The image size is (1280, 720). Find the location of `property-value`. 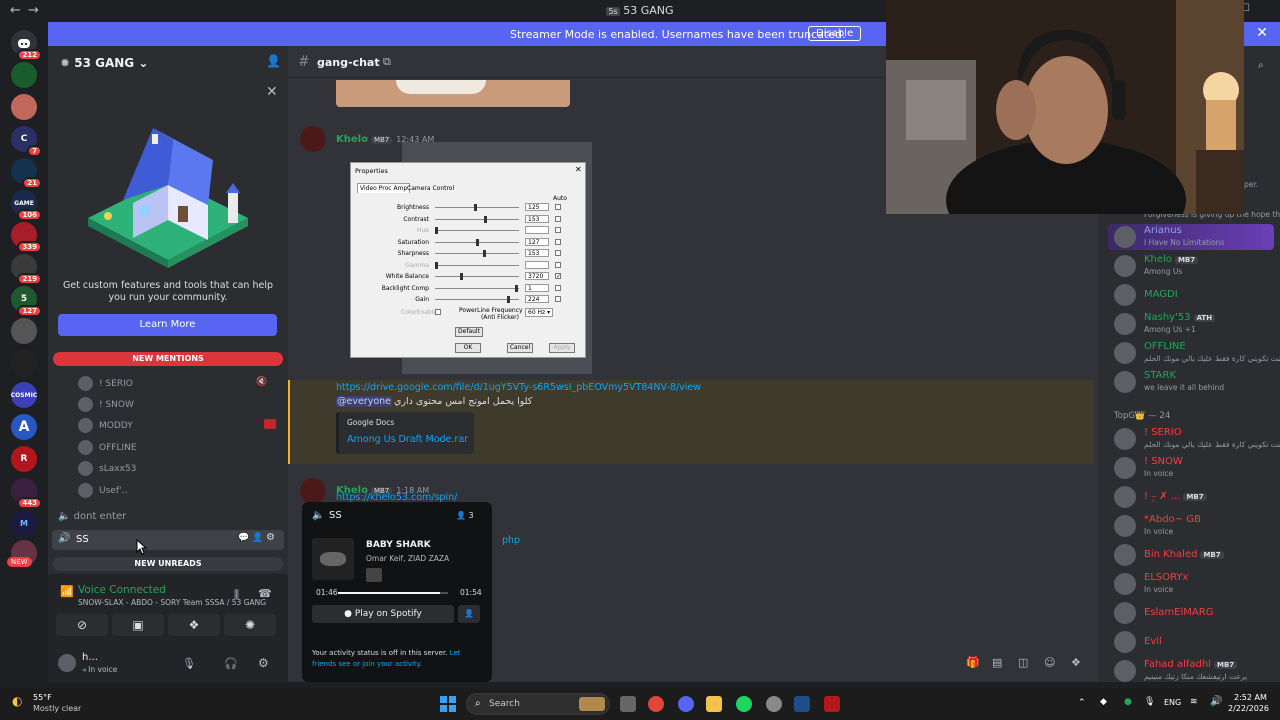

property-value is located at coordinates (537, 264).